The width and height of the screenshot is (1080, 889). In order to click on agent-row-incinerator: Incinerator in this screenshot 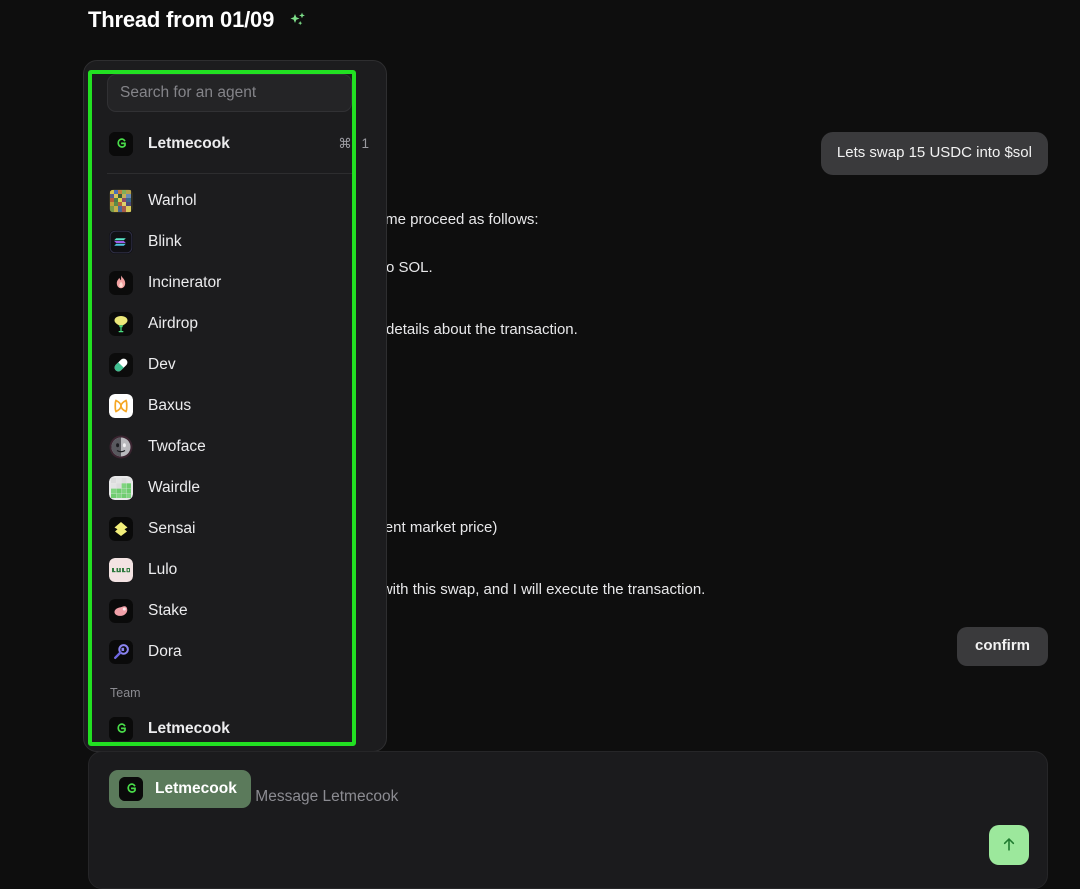, I will do `click(240, 282)`.